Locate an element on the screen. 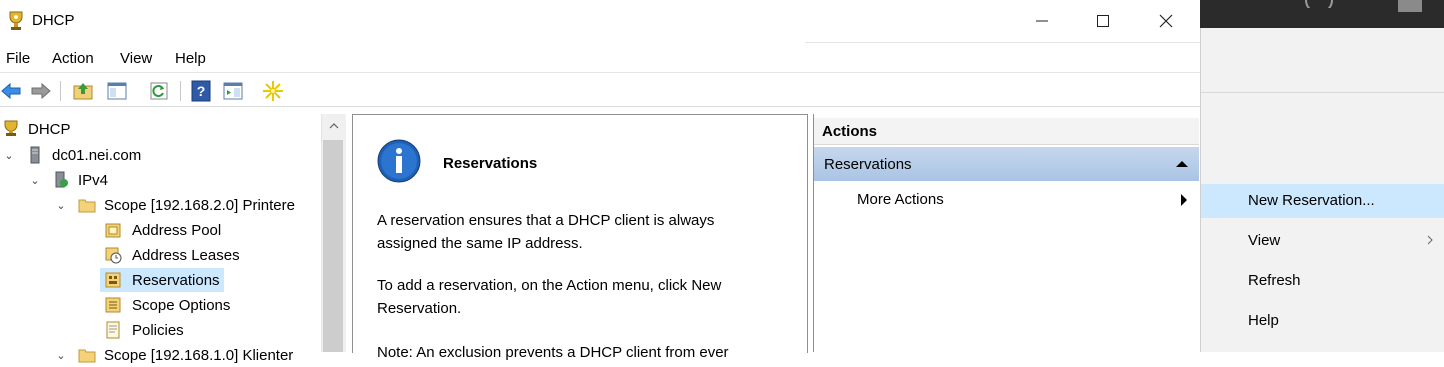  tree-node-address-pool: Address Pool is located at coordinates (162, 230).